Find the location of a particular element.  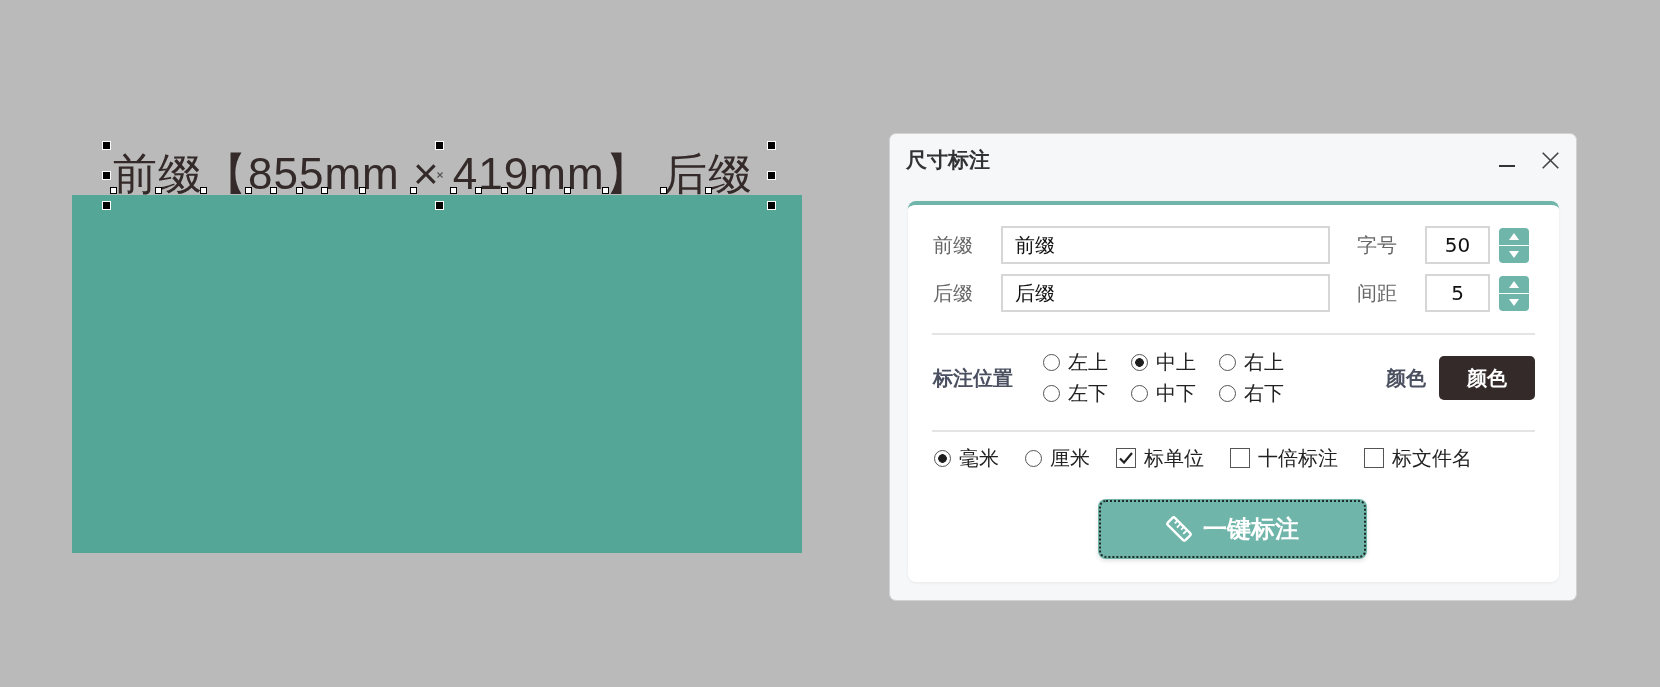

field-label: 间距 is located at coordinates (1377, 293).